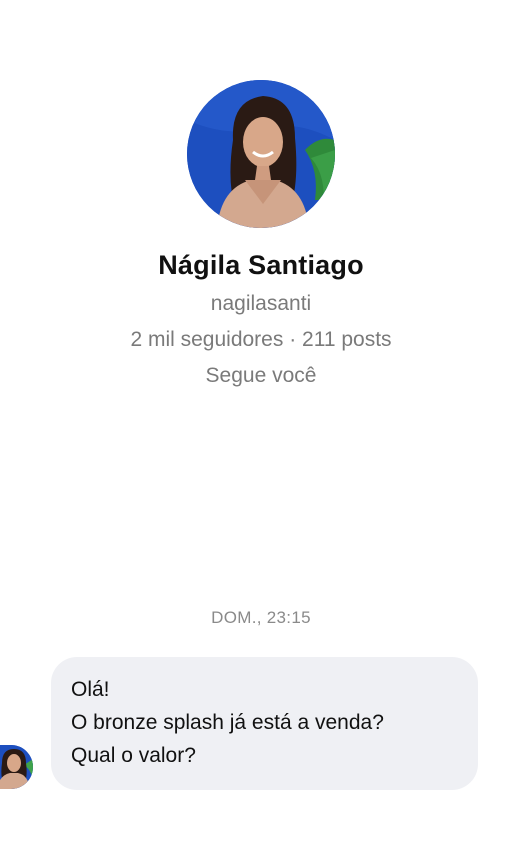  Describe the element at coordinates (227, 722) in the screenshot. I see `message-line: O bronze splash já está a venda?` at that location.